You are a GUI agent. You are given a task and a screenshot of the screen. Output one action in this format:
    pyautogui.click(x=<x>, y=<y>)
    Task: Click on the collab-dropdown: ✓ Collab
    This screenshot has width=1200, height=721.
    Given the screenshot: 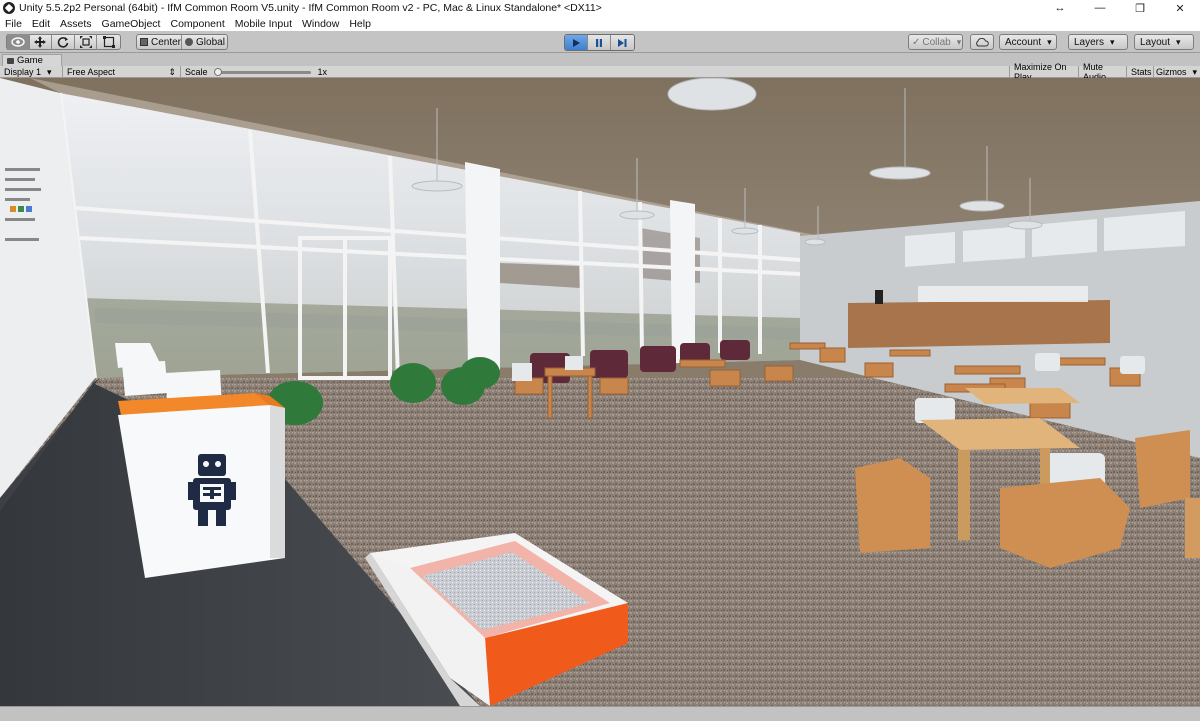 What is the action you would take?
    pyautogui.click(x=935, y=42)
    